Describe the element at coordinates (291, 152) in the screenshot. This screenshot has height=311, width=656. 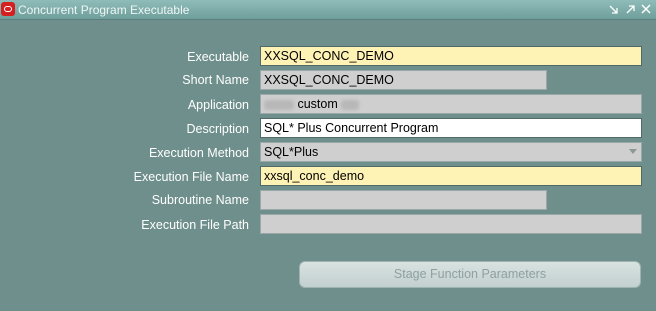
I see `execution-method-value: SQL*Plus` at that location.